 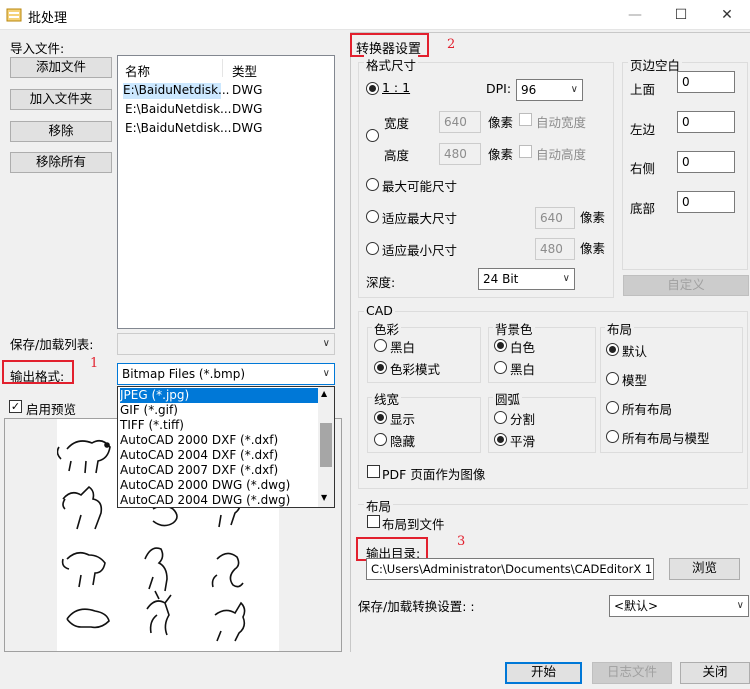 What do you see at coordinates (373, 471) in the screenshot?
I see `pdf-page-image-checkbox` at bounding box center [373, 471].